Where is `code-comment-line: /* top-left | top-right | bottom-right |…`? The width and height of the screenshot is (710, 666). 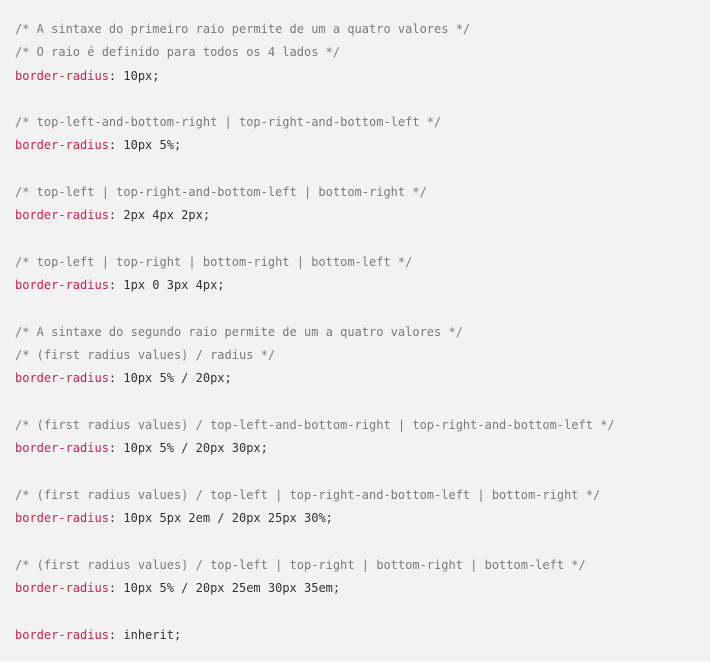 code-comment-line: /* top-left | top-right | bottom-right |… is located at coordinates (362, 262).